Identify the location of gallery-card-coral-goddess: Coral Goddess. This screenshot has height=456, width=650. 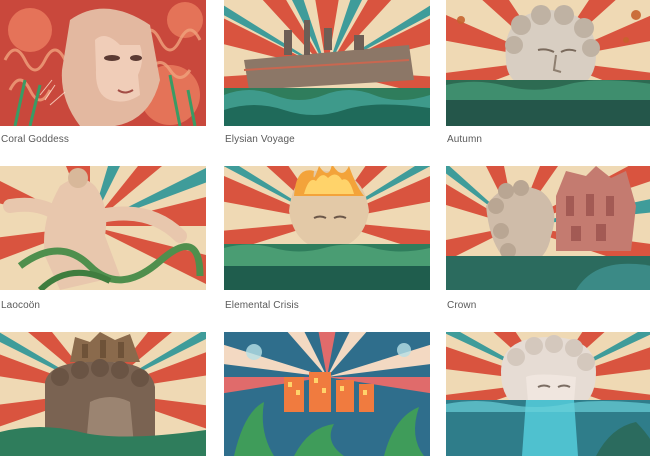
(103, 72).